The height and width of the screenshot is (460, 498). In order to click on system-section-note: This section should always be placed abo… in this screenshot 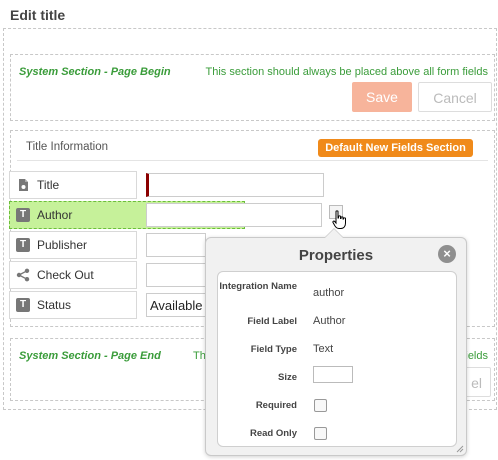, I will do `click(346, 72)`.